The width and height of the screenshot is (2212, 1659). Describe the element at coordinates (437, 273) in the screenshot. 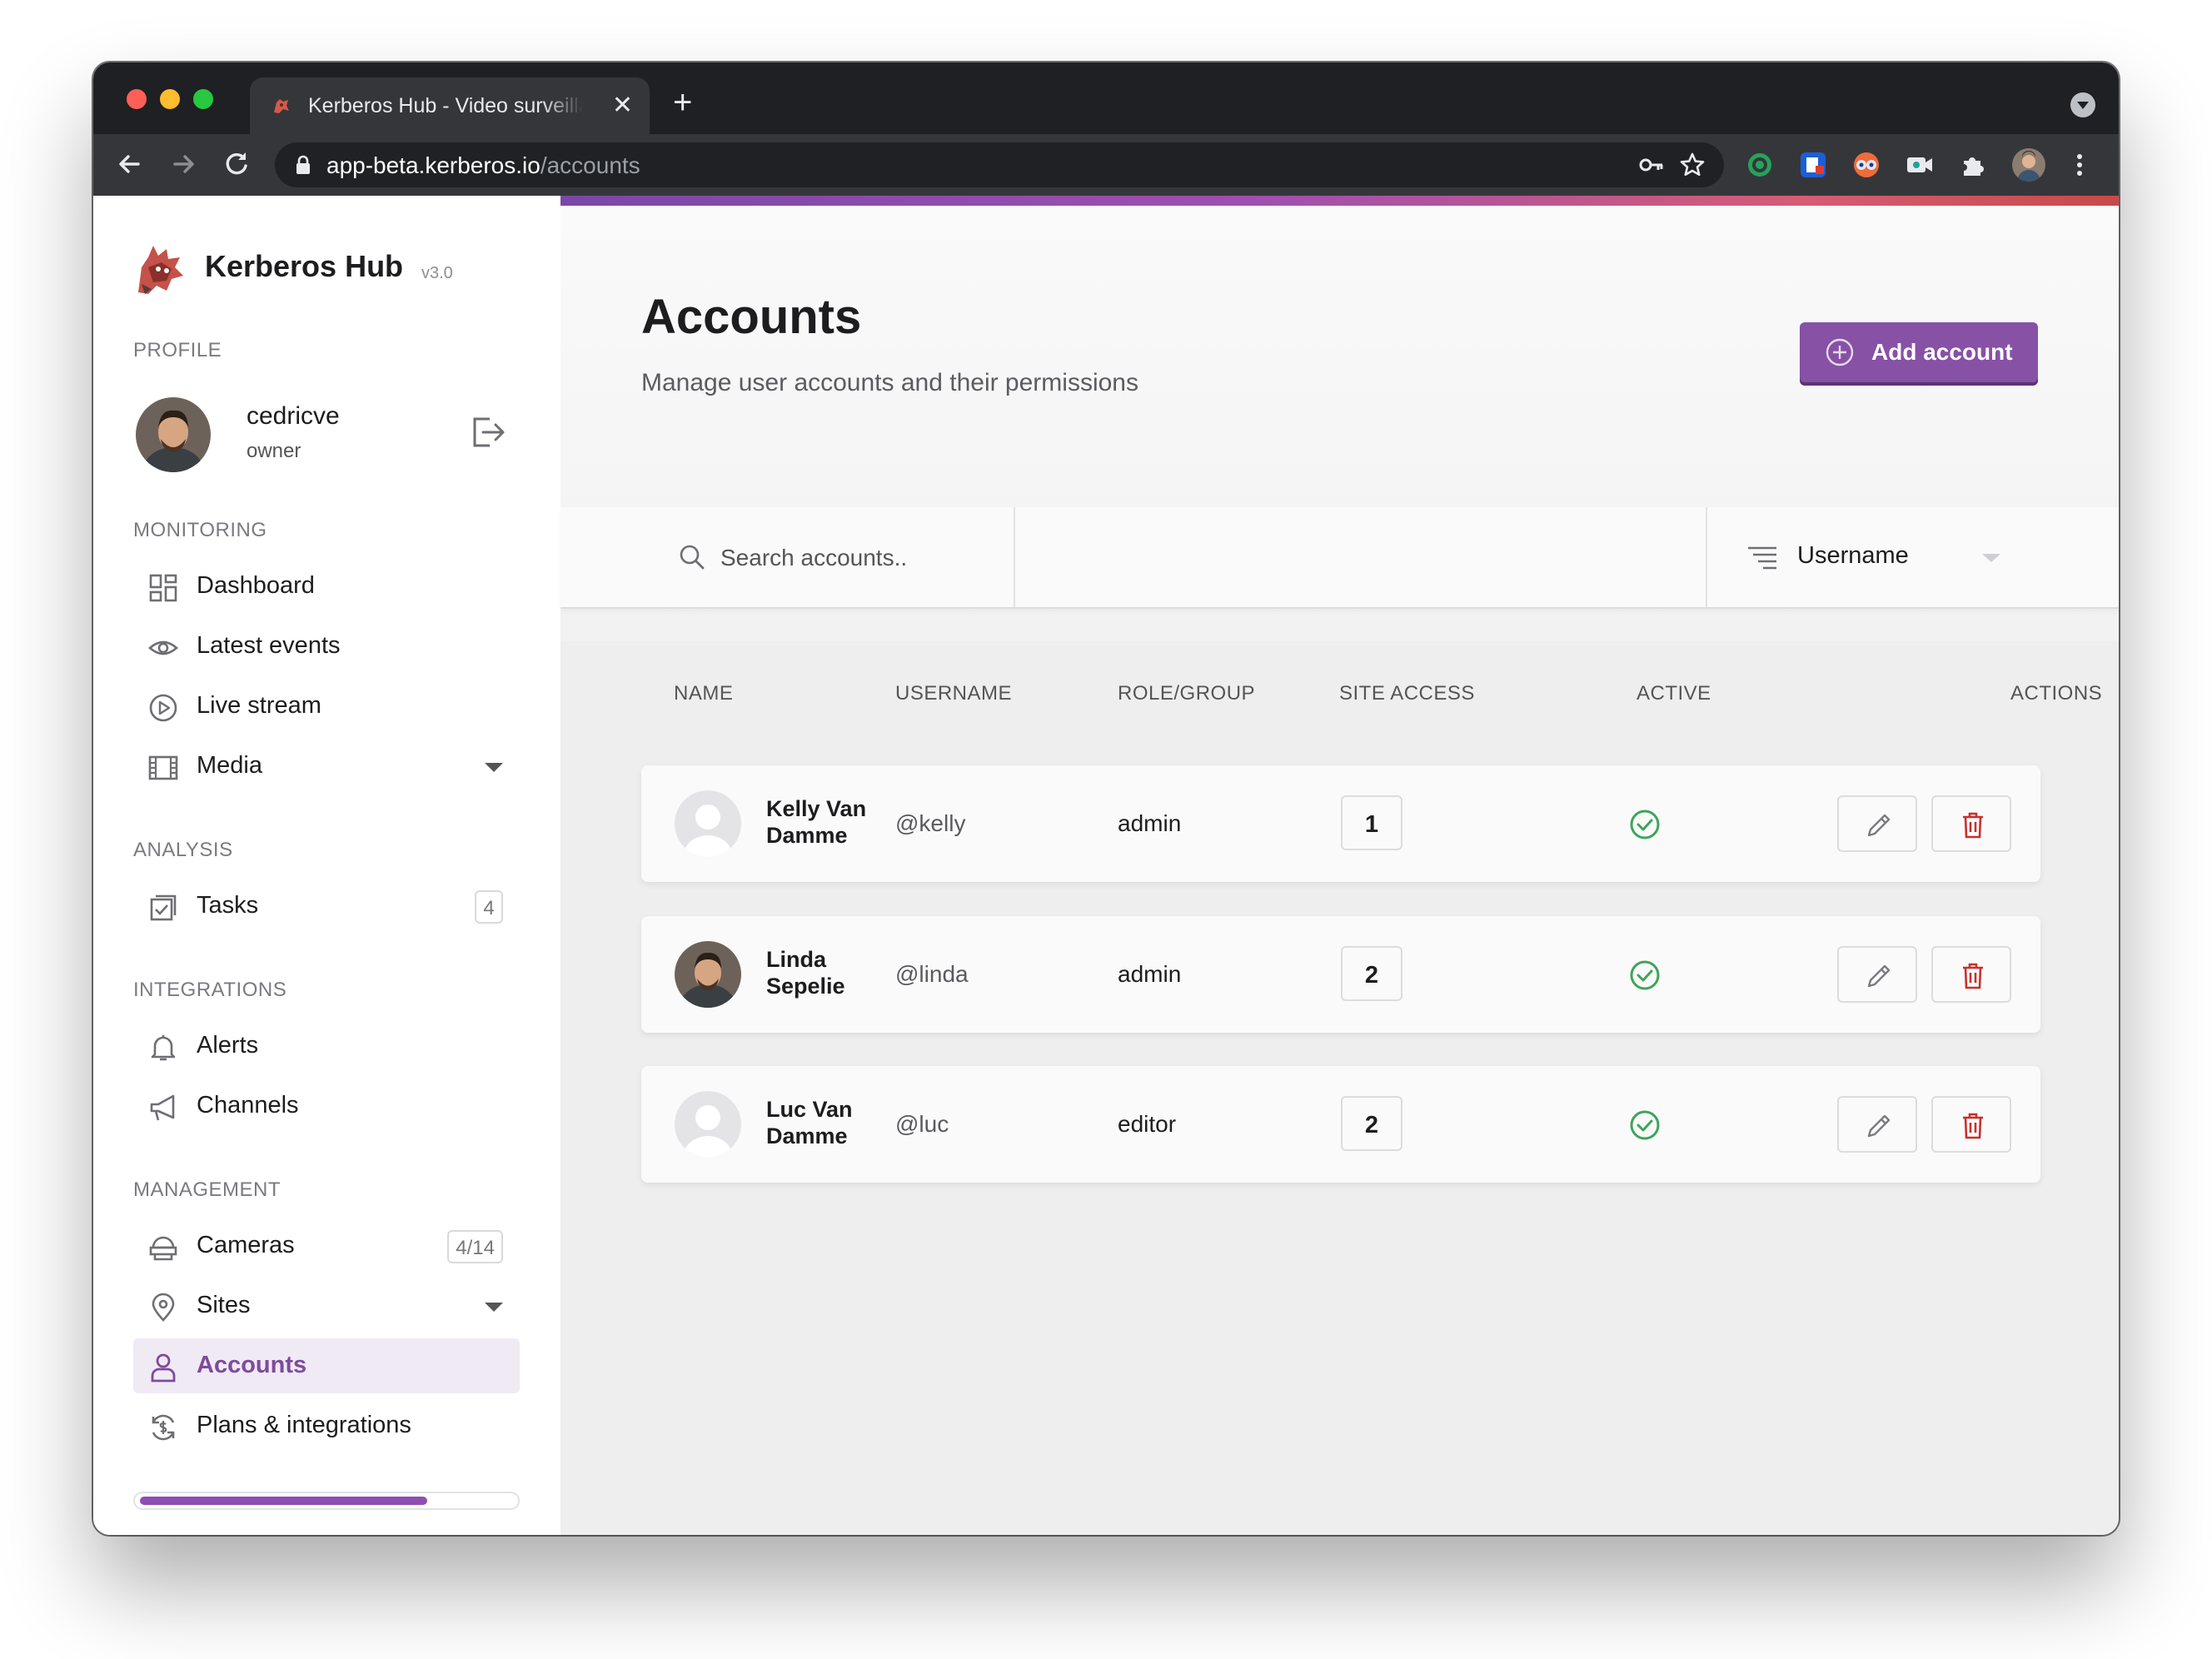

I see `app-version: v3.0` at that location.